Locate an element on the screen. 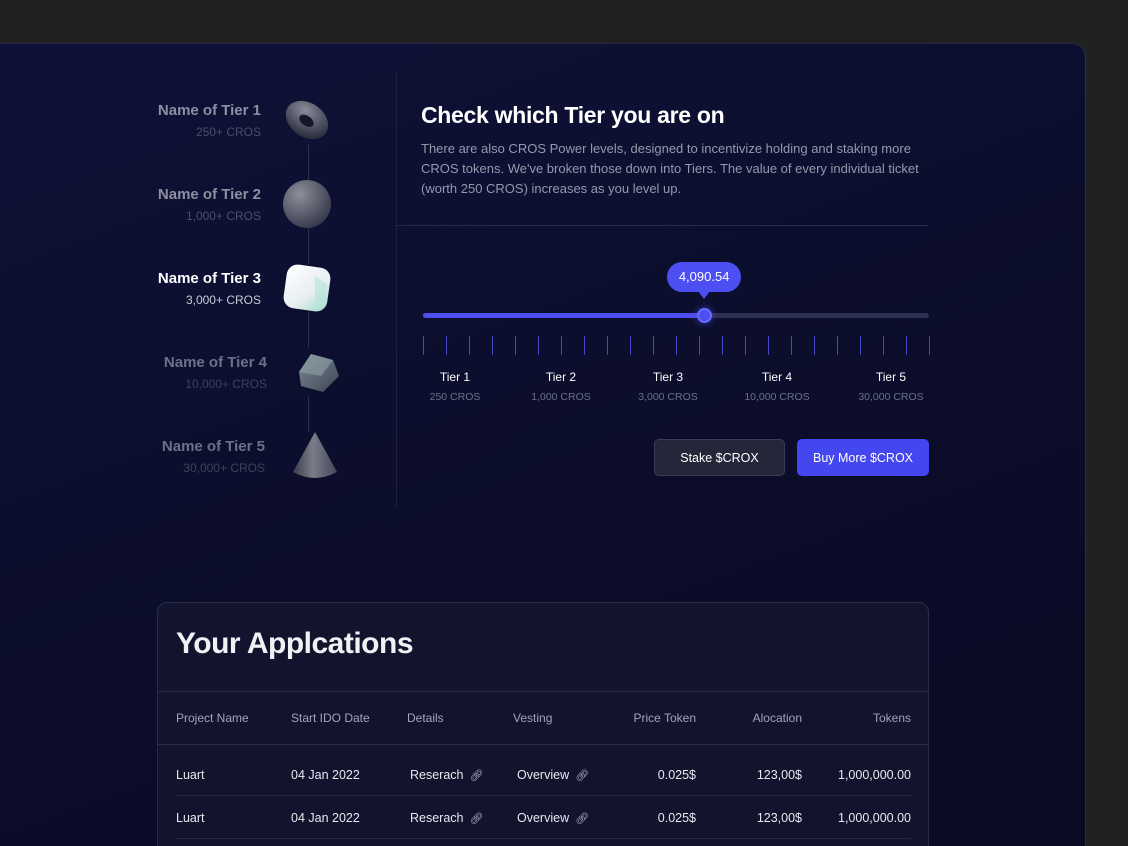 The width and height of the screenshot is (1128, 846). tier-requirement: 250+ CROS is located at coordinates (228, 132).